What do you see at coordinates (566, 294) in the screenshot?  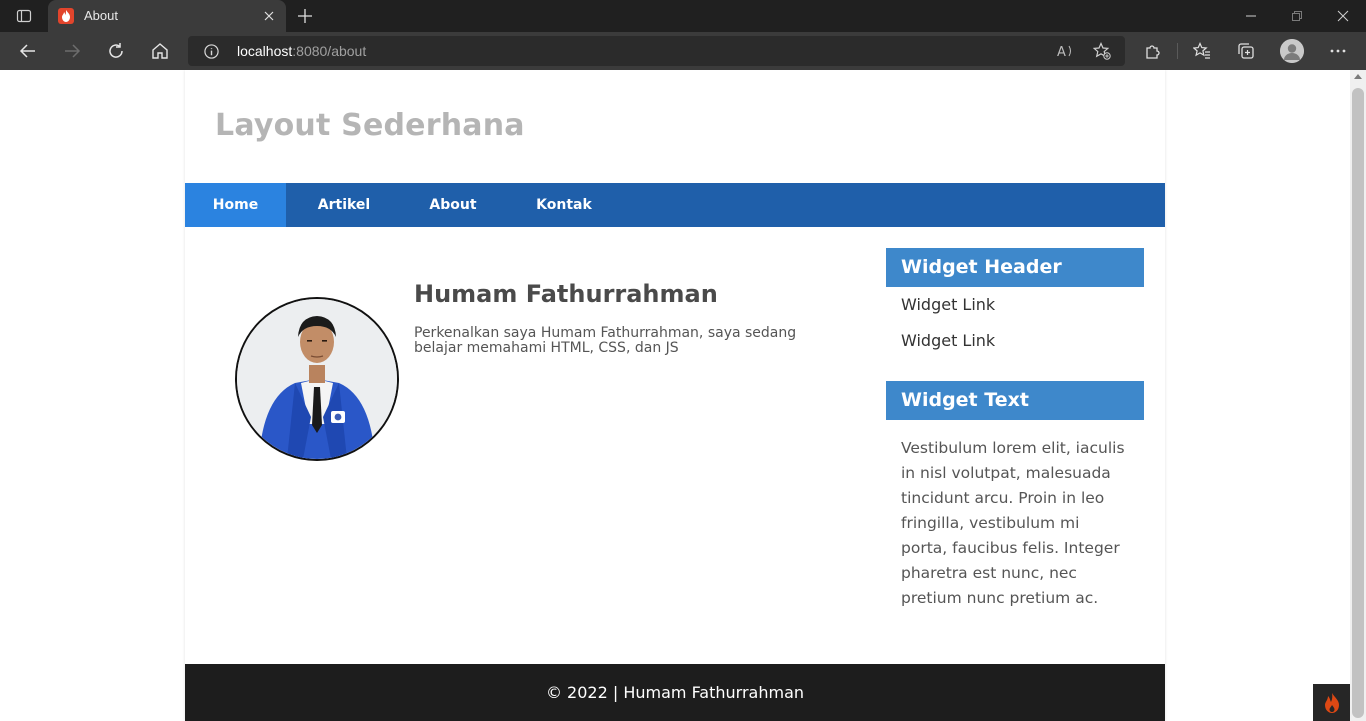 I see `person-name: Humam Fathurrahman` at bounding box center [566, 294].